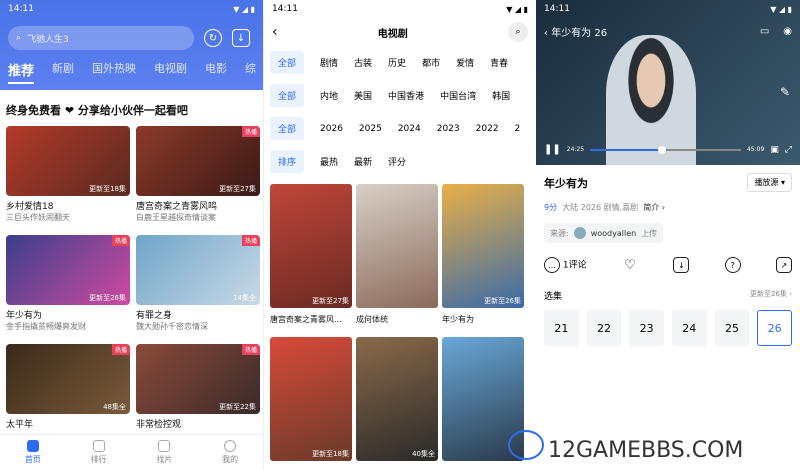 The image size is (800, 470). I want to click on history-icon: ↻, so click(213, 38).